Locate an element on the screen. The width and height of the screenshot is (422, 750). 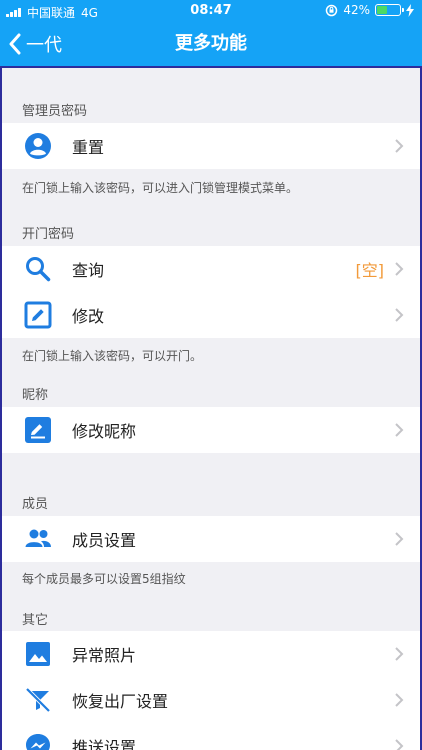
member-settings-label: 成员设置 is located at coordinates (104, 540).